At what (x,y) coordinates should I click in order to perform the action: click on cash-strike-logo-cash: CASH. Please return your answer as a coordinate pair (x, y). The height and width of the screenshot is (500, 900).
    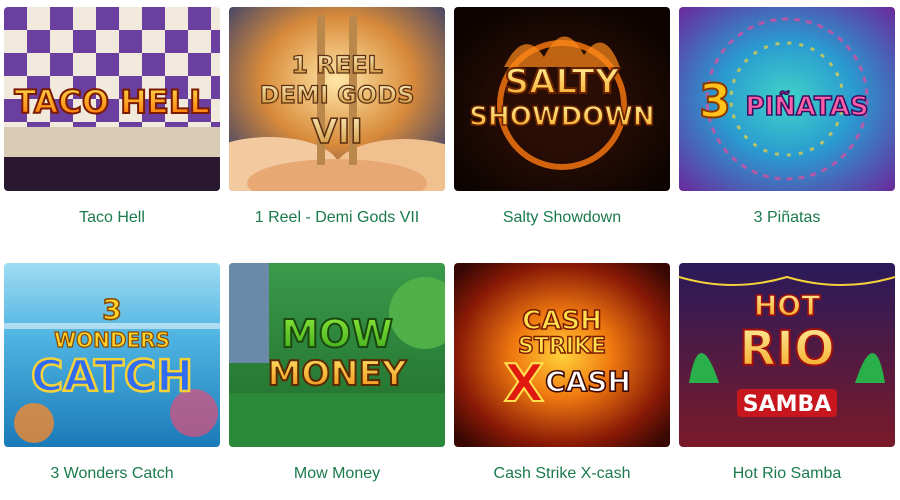
    Looking at the image, I should click on (588, 381).